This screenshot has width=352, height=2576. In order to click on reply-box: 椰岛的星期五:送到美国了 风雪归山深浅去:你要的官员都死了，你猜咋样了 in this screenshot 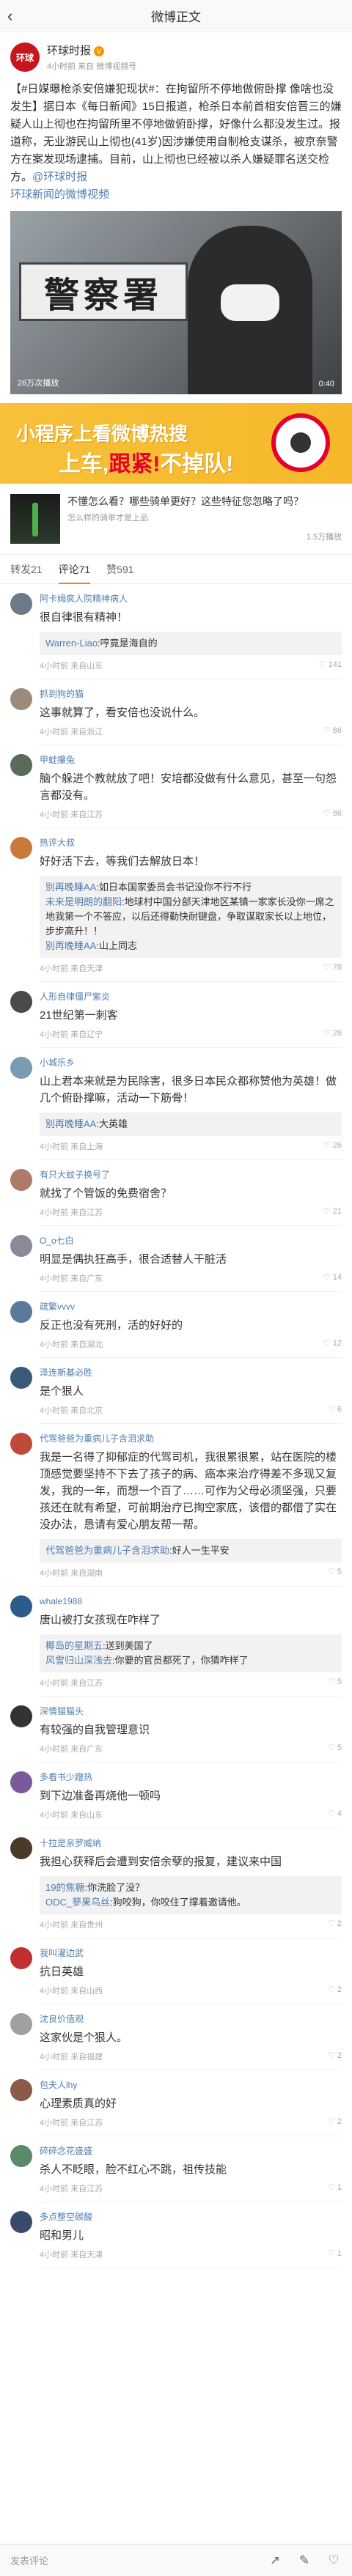, I will do `click(191, 1653)`.